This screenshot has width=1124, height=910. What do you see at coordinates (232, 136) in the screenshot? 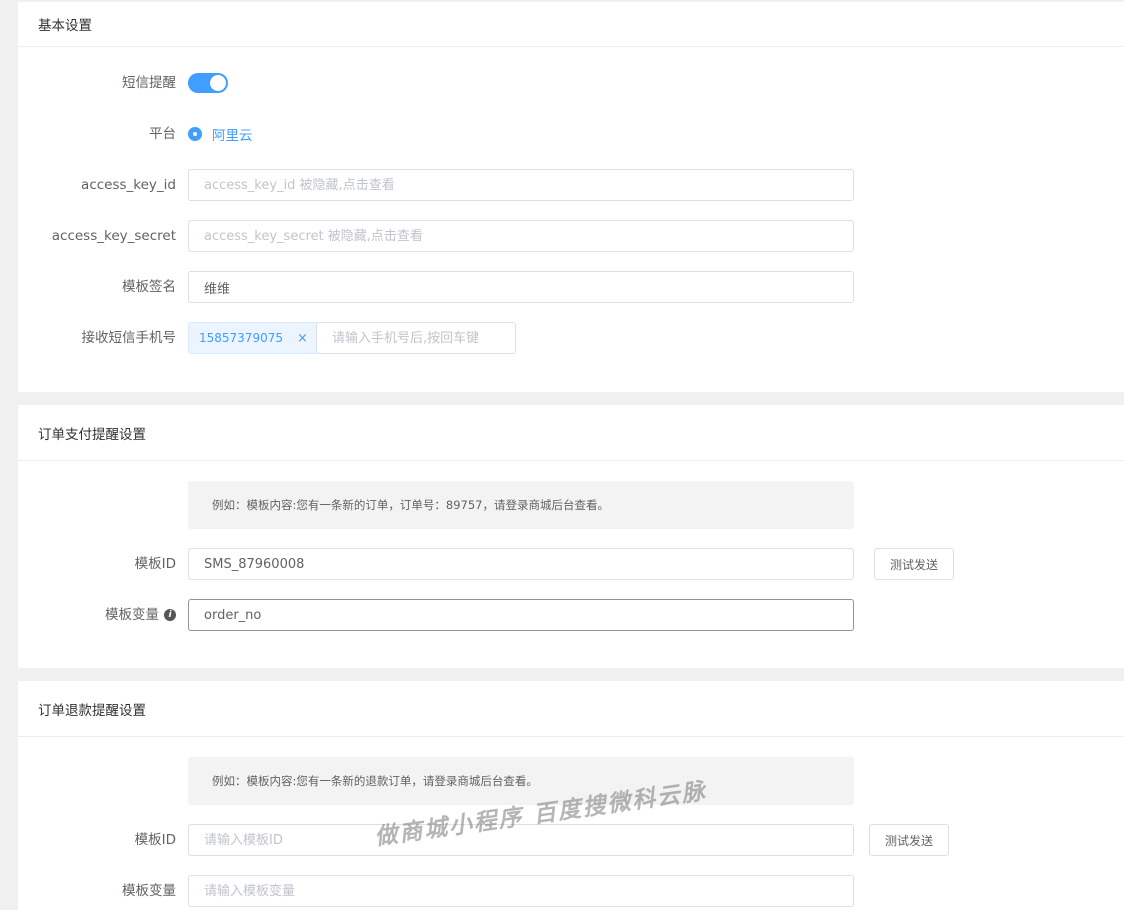
I see `platform-radio-label: 阿里云` at bounding box center [232, 136].